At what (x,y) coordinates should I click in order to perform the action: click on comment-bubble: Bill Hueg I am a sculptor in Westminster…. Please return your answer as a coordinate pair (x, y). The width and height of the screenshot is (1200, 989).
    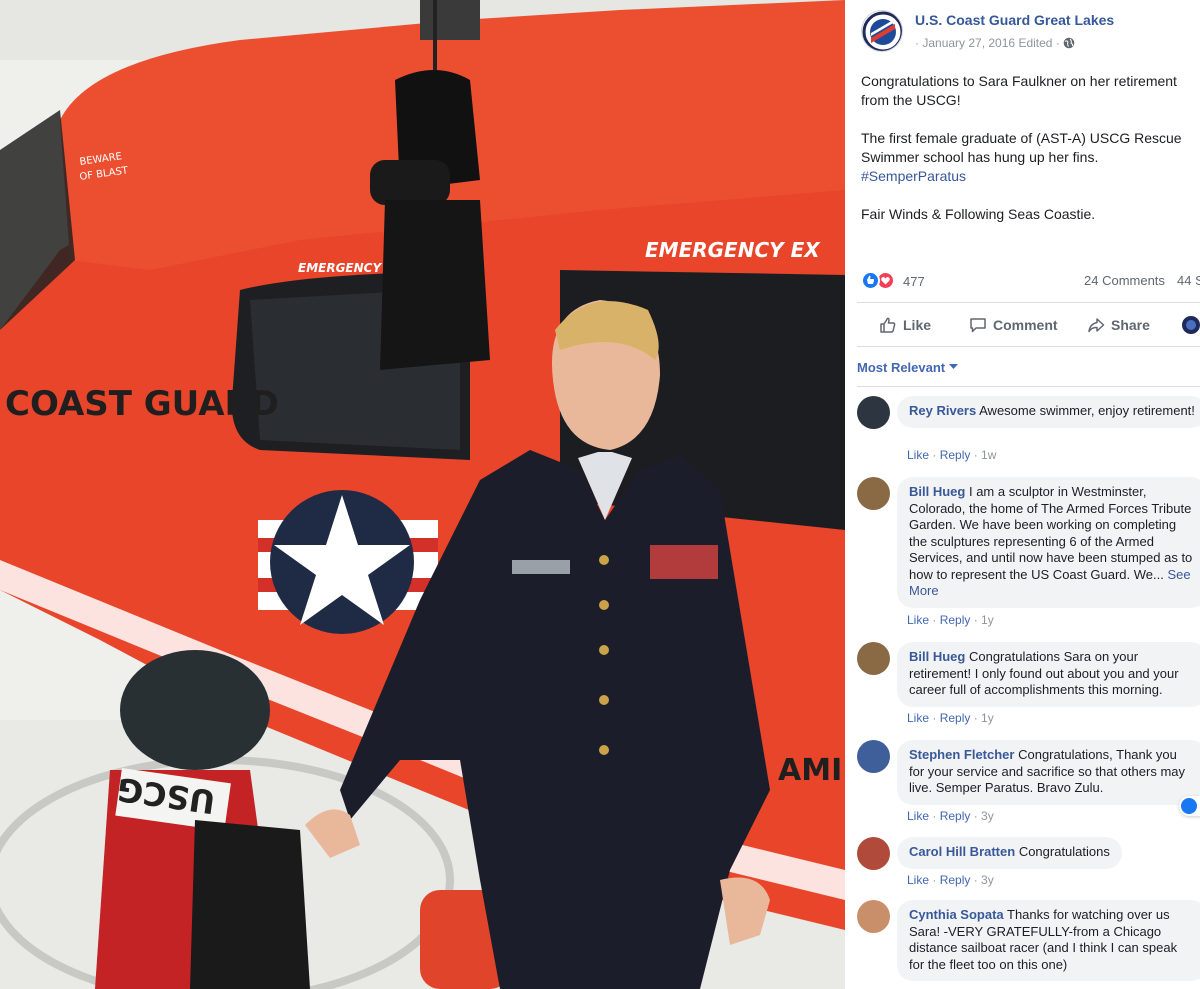
    Looking at the image, I should click on (1048, 542).